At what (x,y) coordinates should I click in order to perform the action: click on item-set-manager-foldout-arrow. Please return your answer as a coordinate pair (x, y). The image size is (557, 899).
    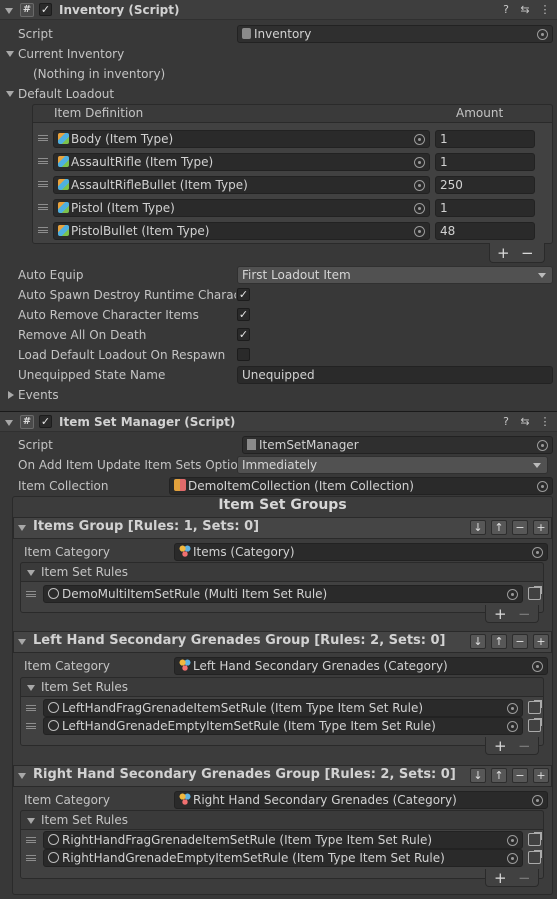
    Looking at the image, I should click on (9, 423).